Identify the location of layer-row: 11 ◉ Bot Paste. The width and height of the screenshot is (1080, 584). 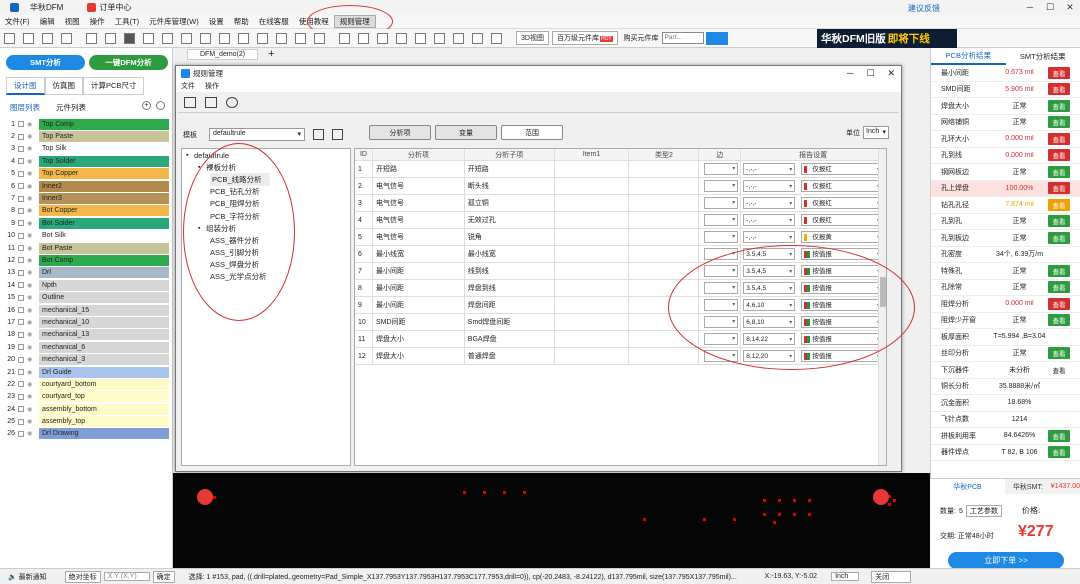
(86, 248).